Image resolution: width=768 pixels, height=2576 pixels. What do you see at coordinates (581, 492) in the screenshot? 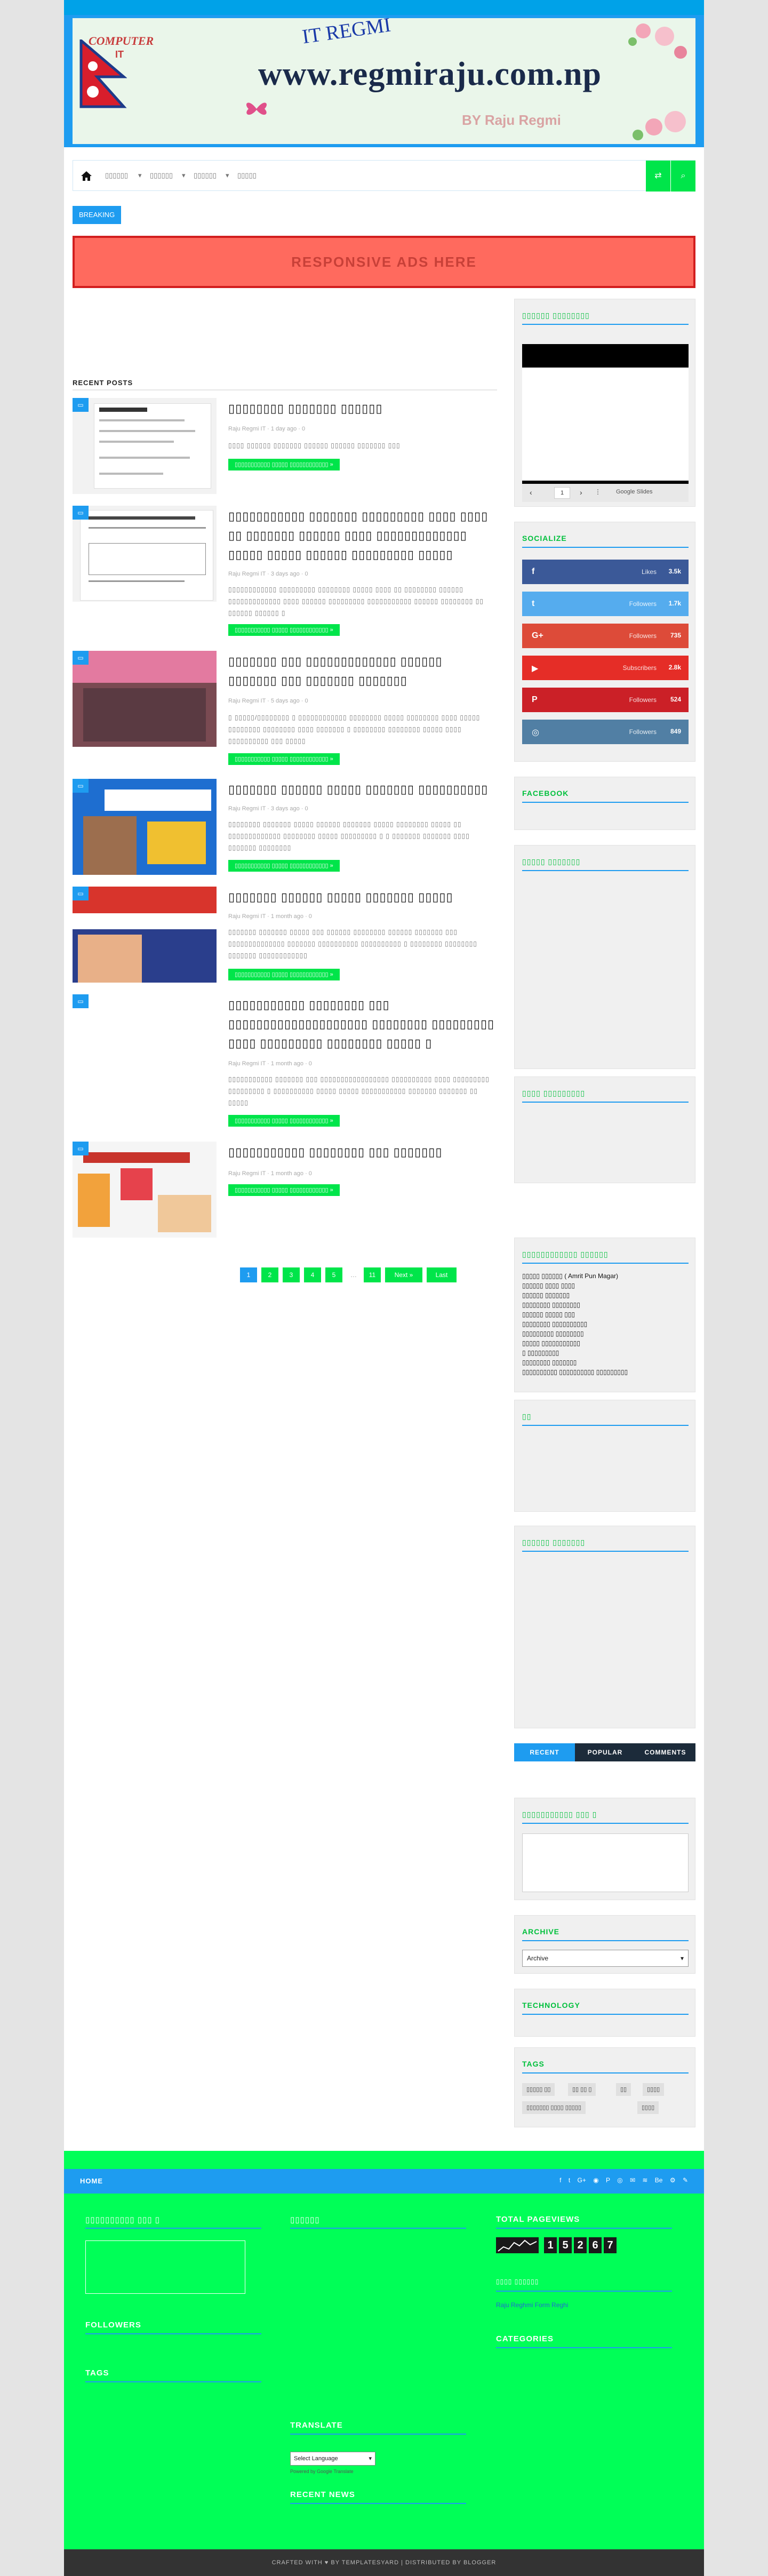
I see `next-slide-icon: ›` at bounding box center [581, 492].